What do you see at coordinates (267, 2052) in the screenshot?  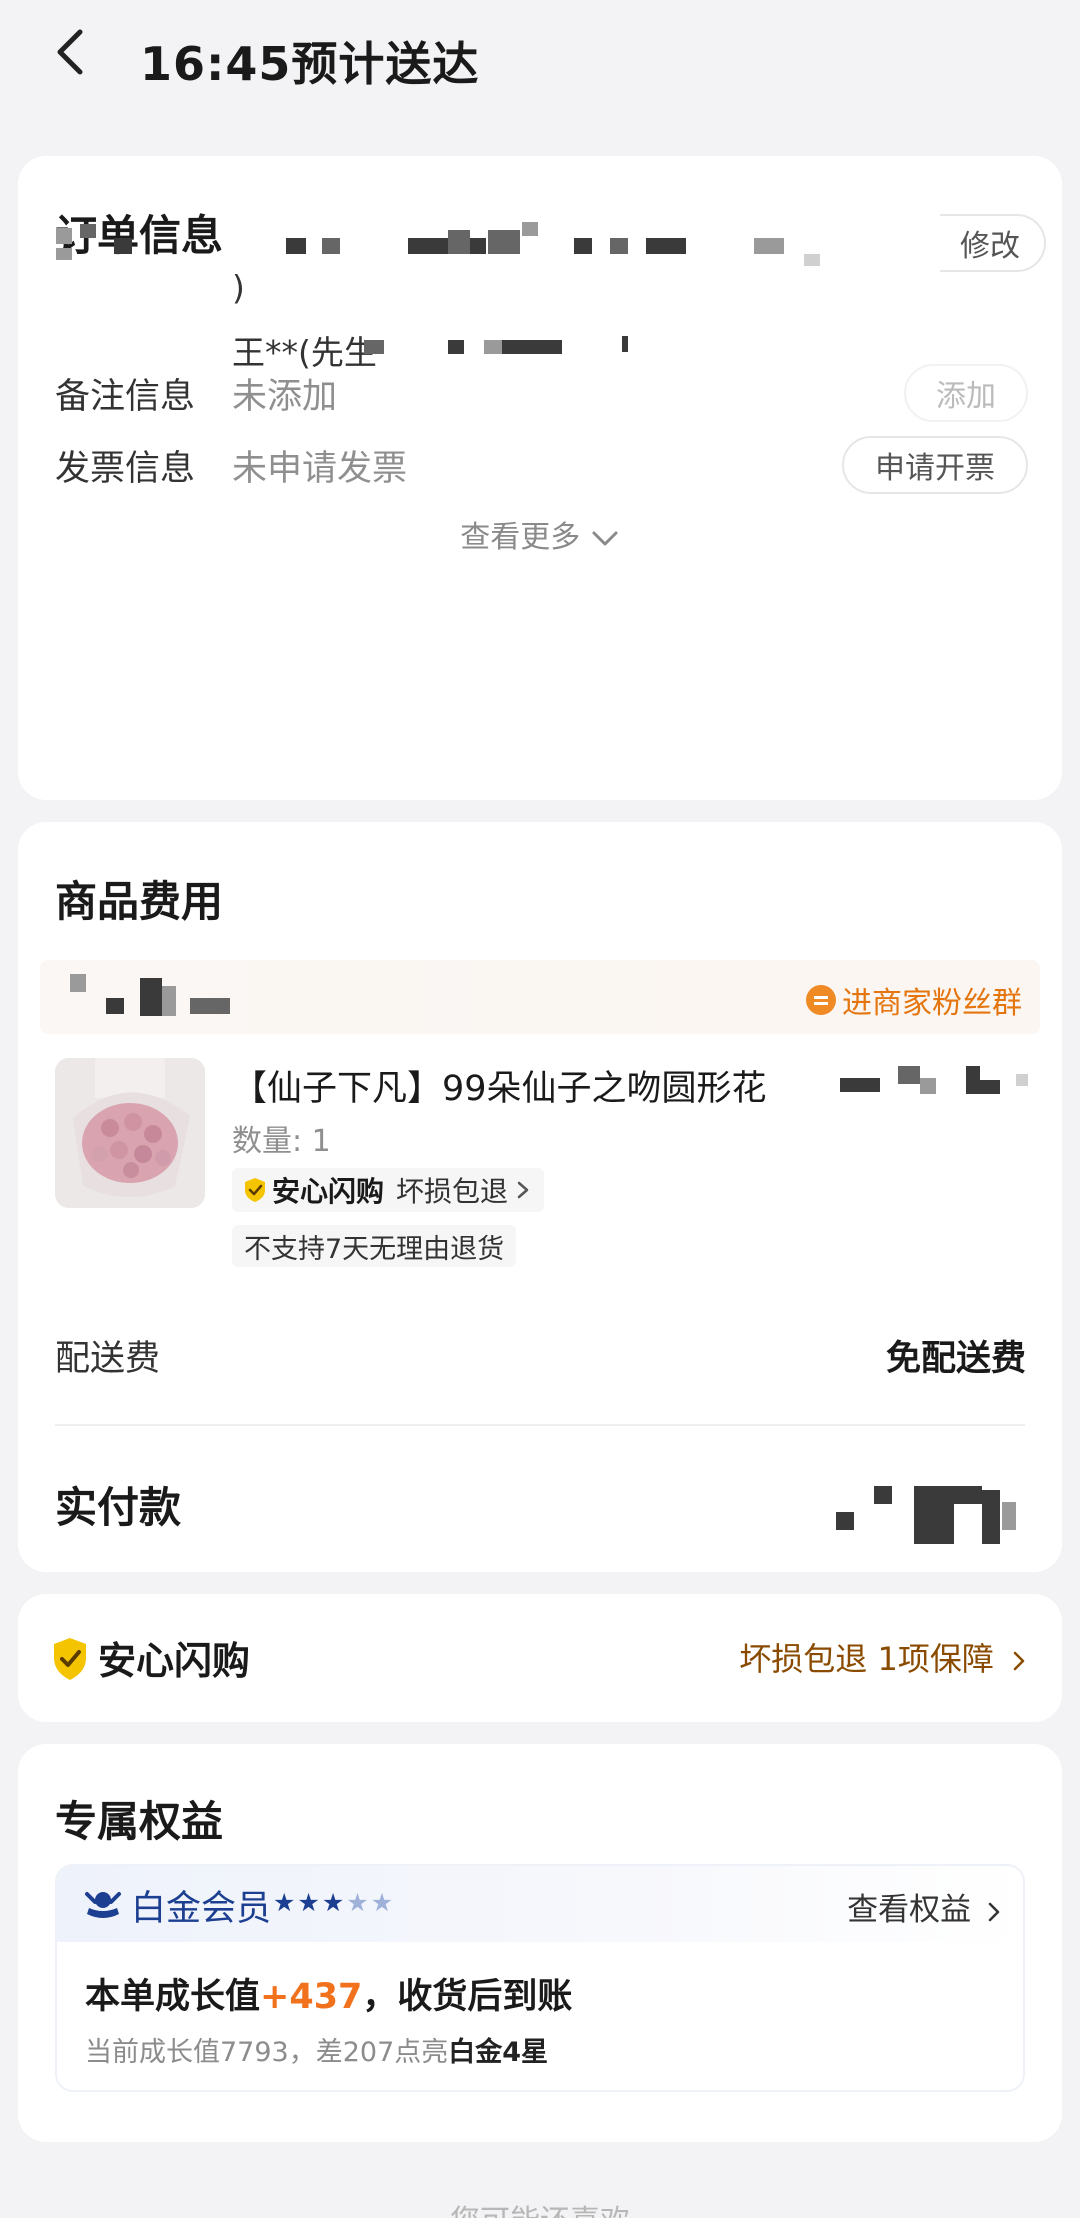 I see `growth-current: 当前成长值7793，差207点亮` at bounding box center [267, 2052].